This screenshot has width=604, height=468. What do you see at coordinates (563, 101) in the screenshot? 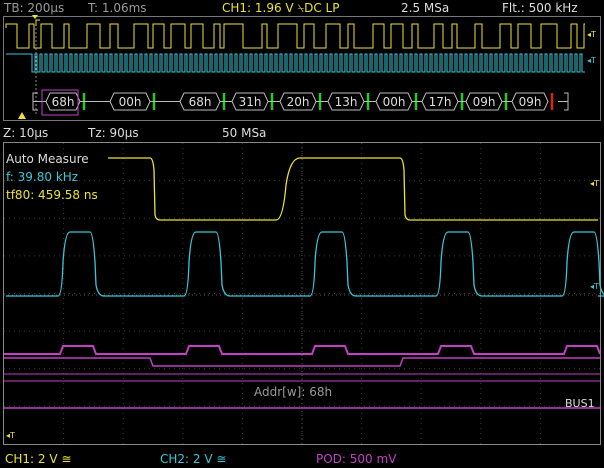
I see `bus-end-bracket` at bounding box center [563, 101].